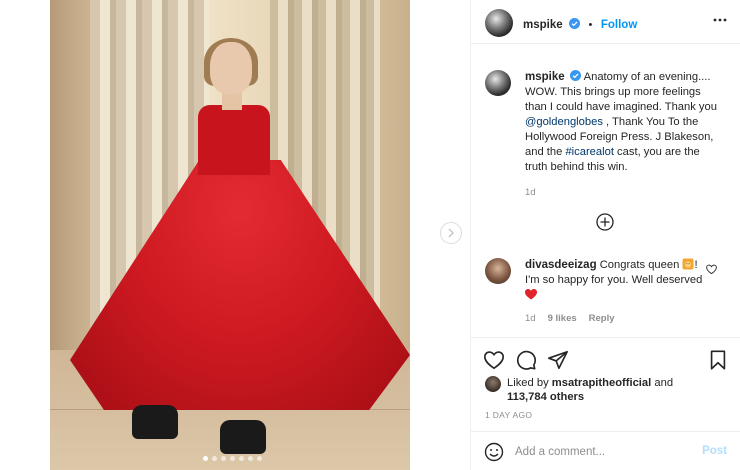 The image size is (740, 470). What do you see at coordinates (605, 222) in the screenshot?
I see `add-circle-icon` at bounding box center [605, 222].